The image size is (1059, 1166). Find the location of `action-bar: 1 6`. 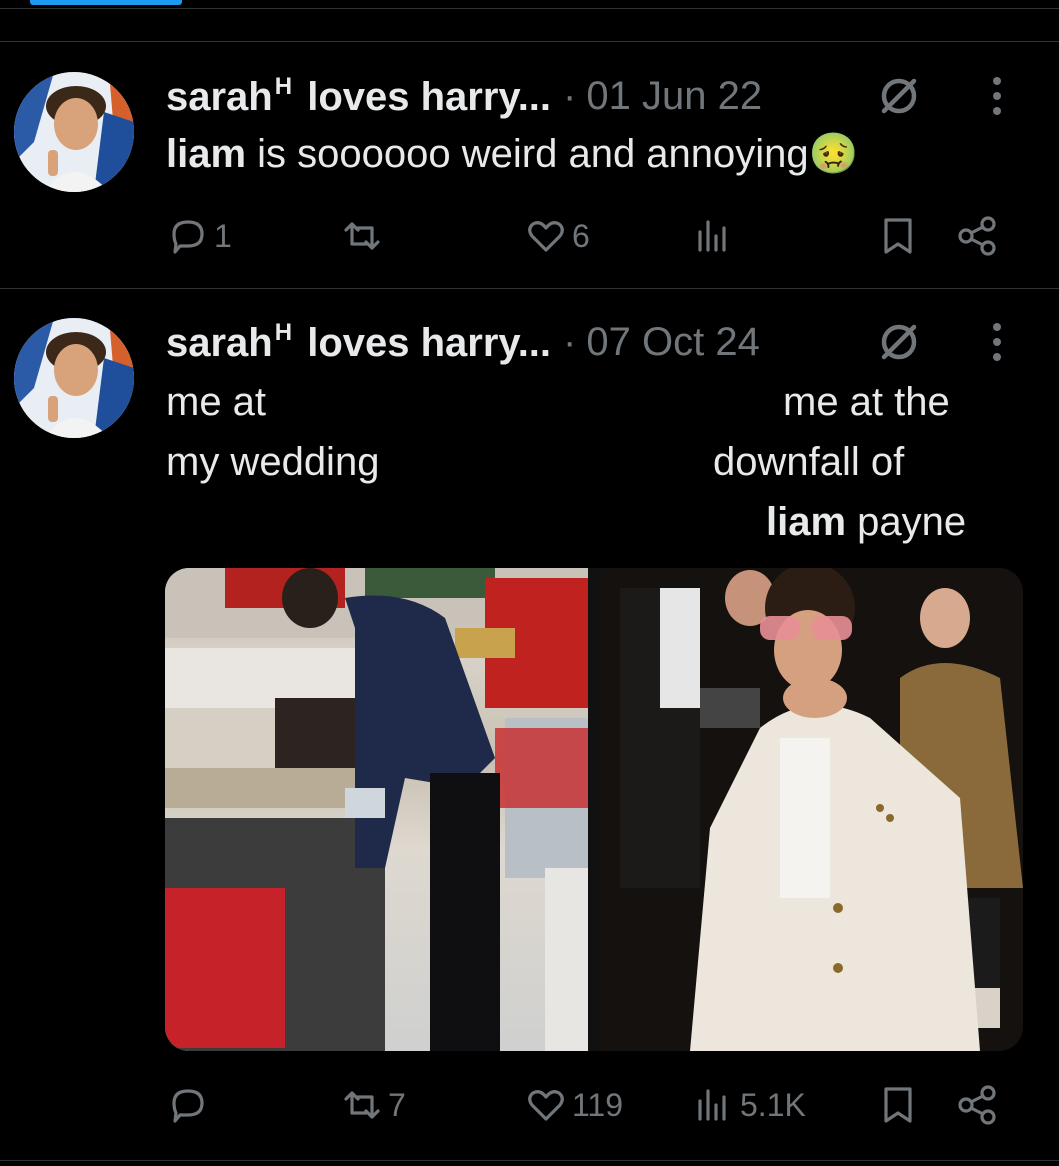

action-bar: 1 6 is located at coordinates (529, 236).